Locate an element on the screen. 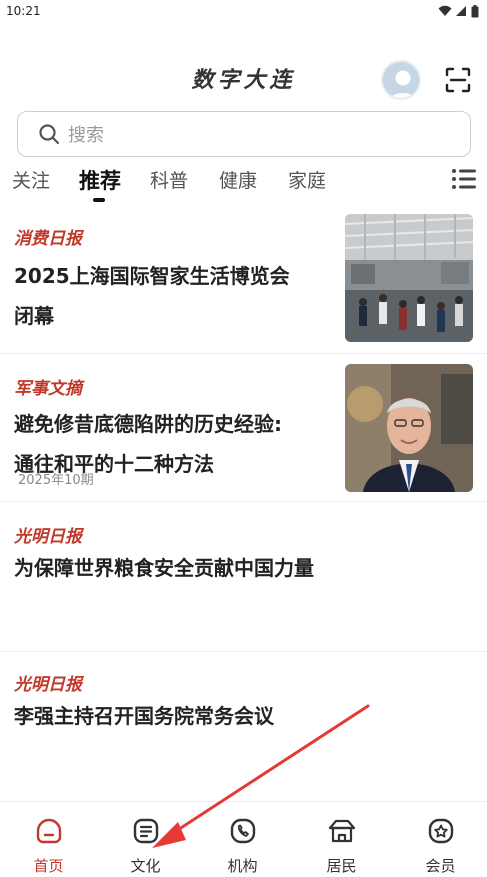 The image size is (487, 877). residence-icon is located at coordinates (341, 831).